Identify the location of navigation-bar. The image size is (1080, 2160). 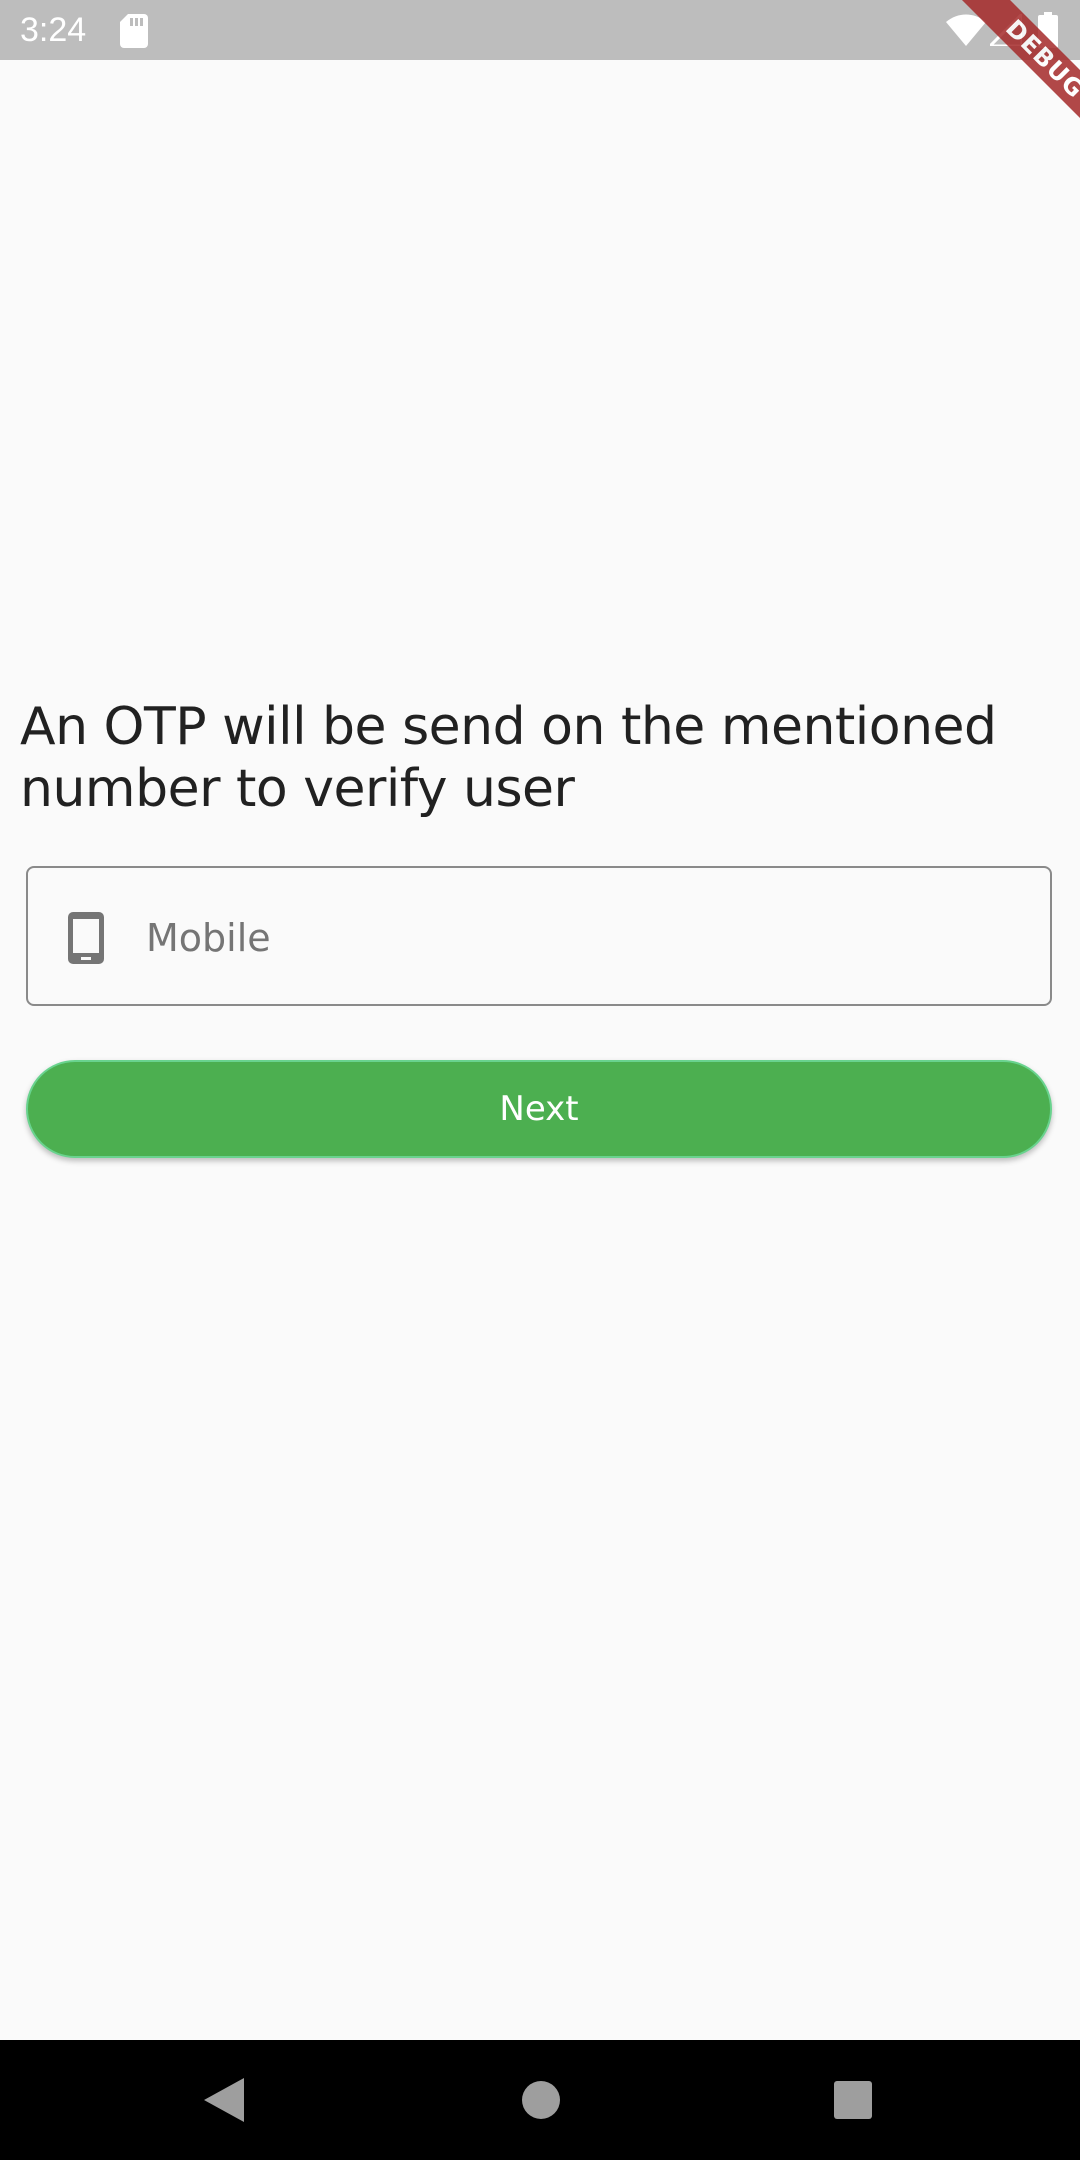
(540, 2100).